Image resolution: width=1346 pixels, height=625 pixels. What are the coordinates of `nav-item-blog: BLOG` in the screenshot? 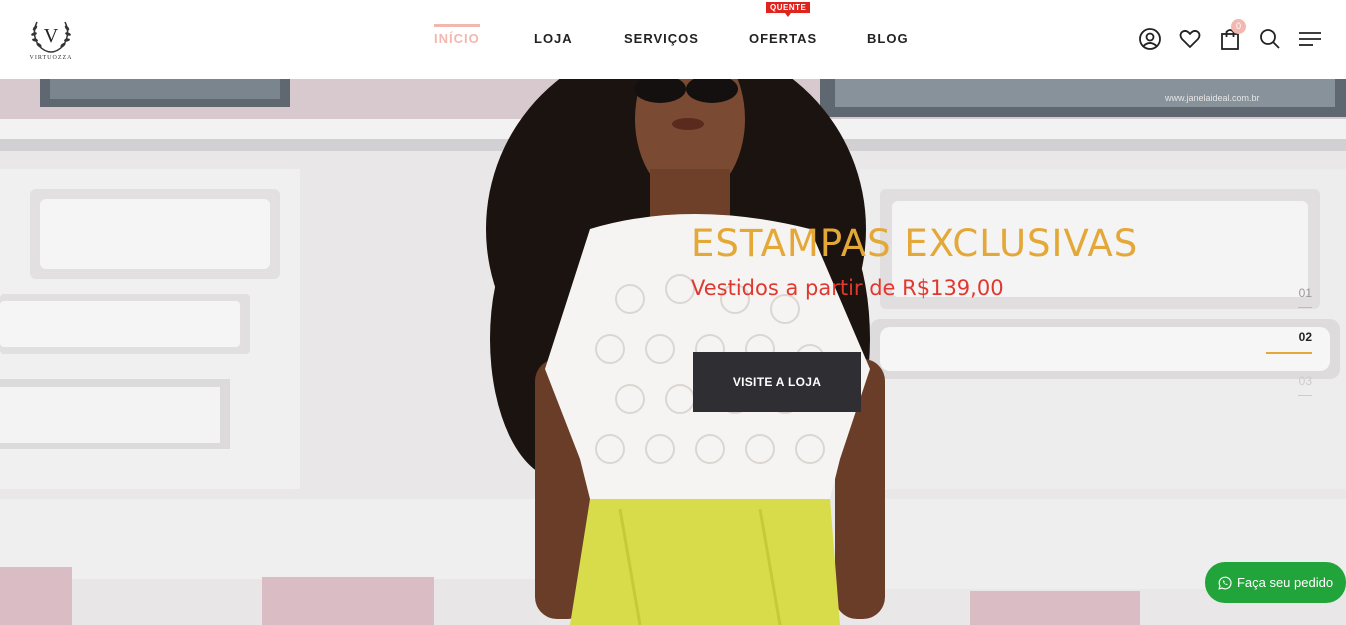 It's located at (888, 38).